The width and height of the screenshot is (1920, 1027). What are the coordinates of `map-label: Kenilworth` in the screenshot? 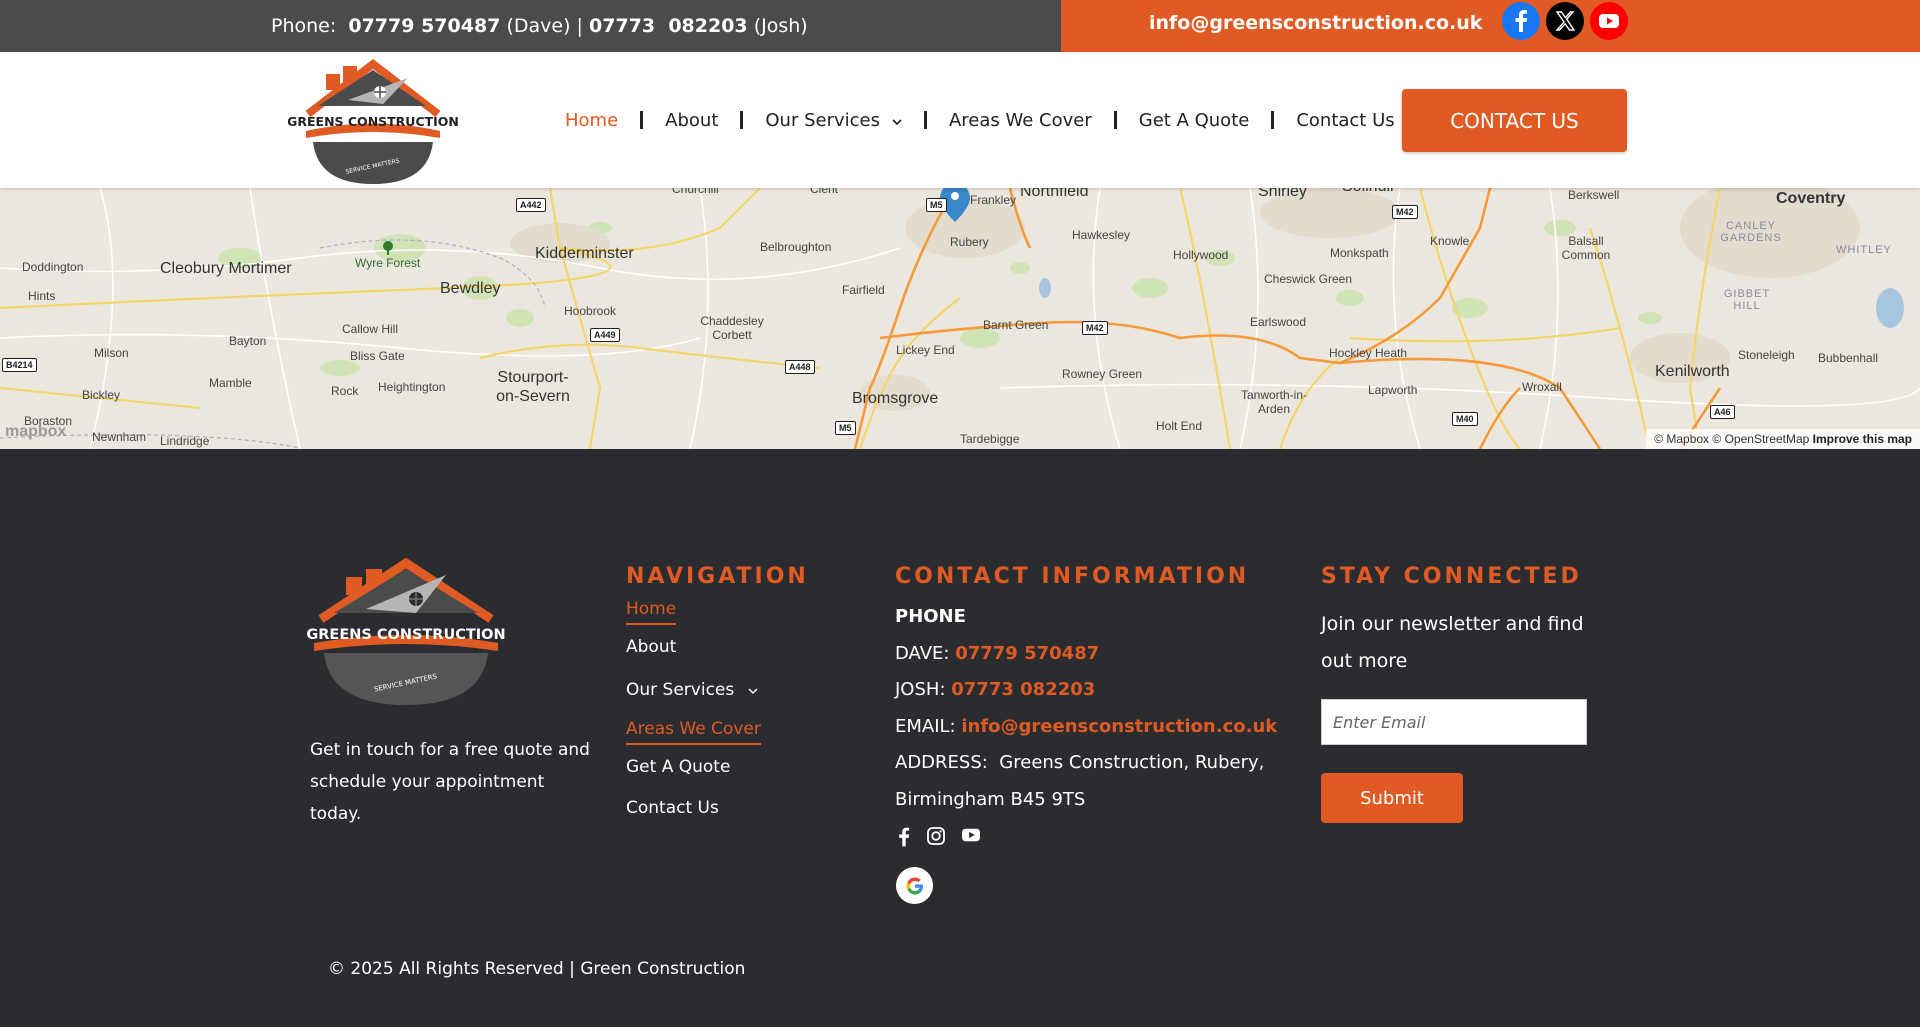 It's located at (1692, 371).